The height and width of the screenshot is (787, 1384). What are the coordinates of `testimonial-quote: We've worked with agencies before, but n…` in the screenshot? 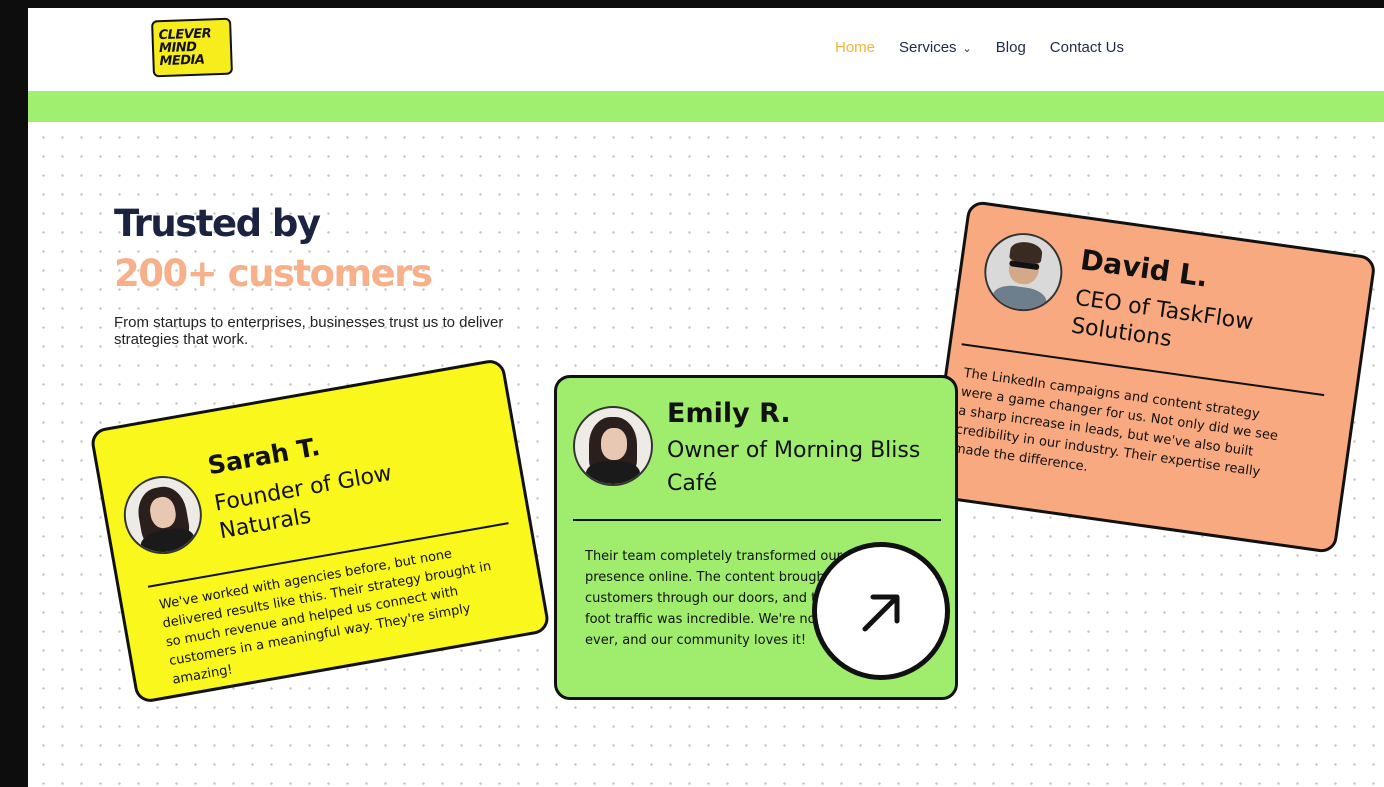 It's located at (325, 617).